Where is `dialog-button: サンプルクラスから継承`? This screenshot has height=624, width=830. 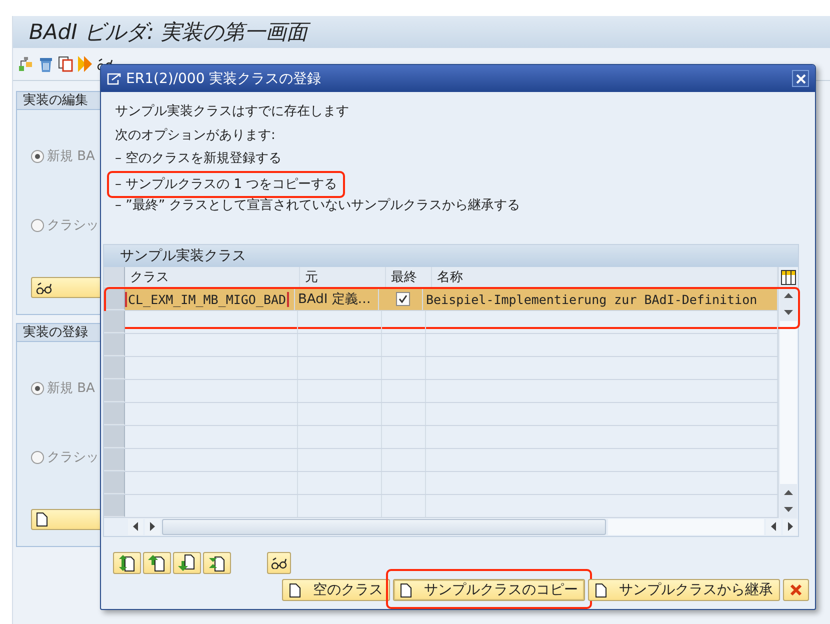 dialog-button: サンプルクラスから継承 is located at coordinates (684, 590).